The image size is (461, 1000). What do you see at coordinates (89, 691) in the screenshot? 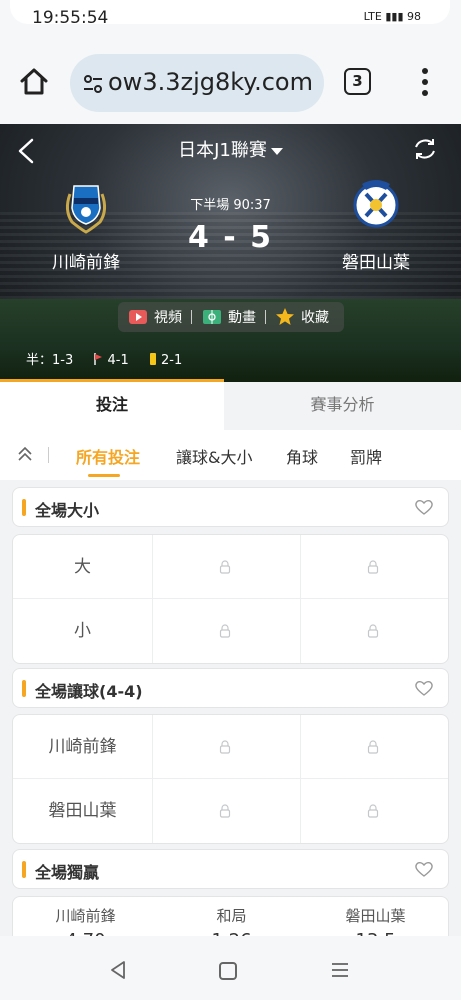
I see `section-title: 全場讓球(4-4)` at bounding box center [89, 691].